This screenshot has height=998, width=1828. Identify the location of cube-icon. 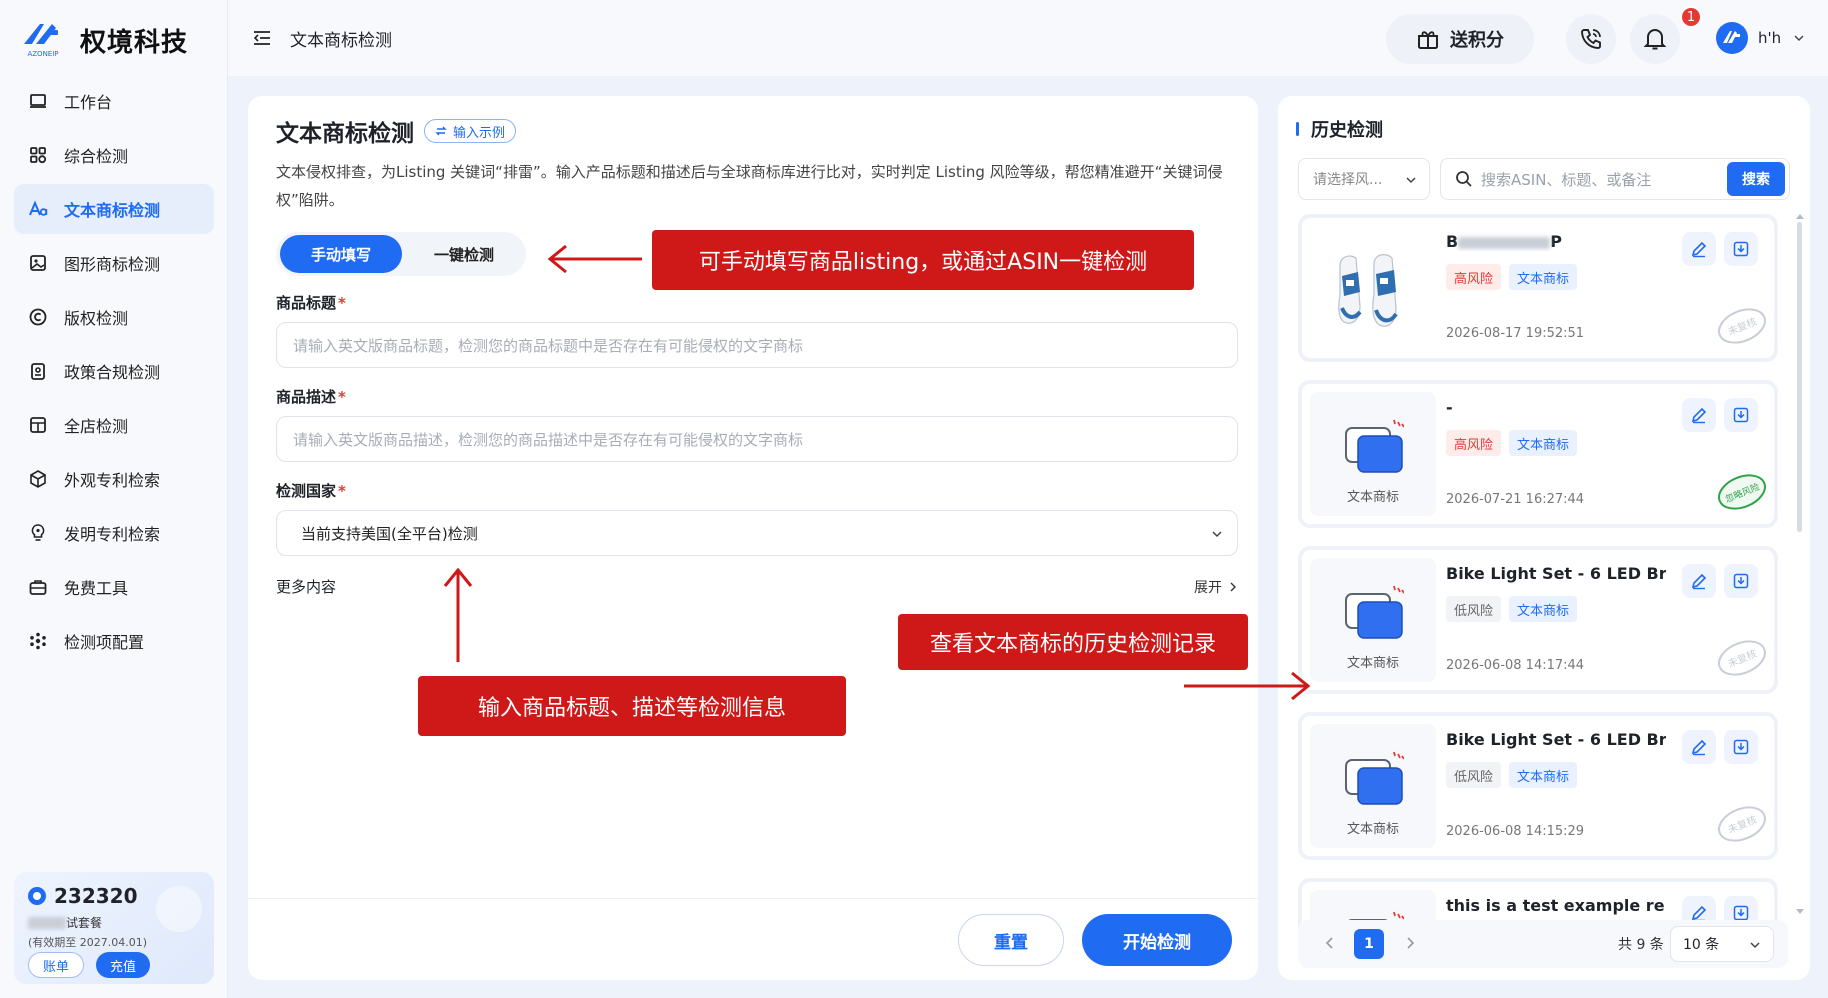
(38, 479).